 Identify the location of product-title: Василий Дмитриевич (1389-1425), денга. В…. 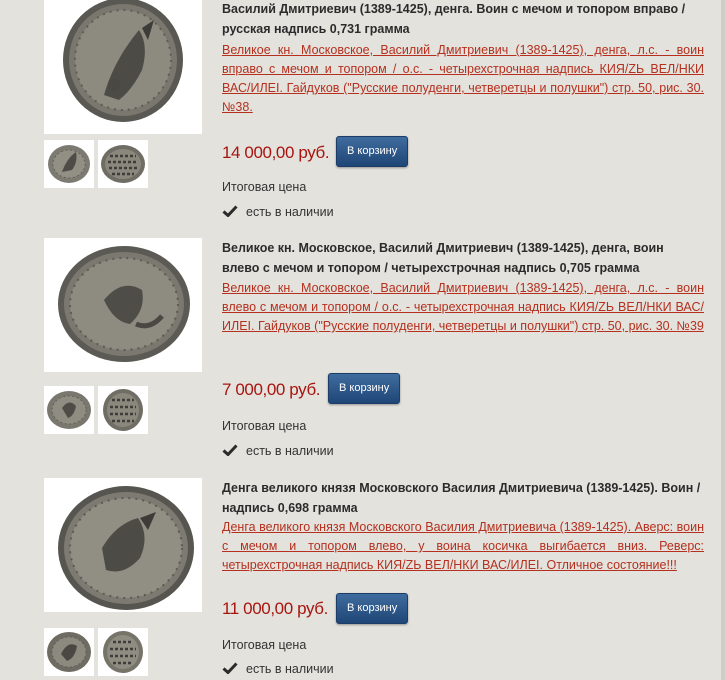
(462, 19).